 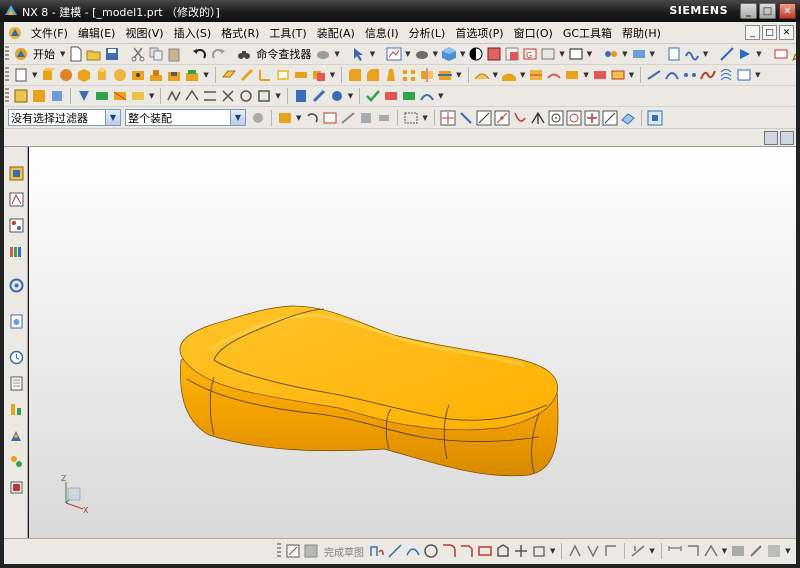 What do you see at coordinates (587, 33) in the screenshot?
I see `menu-gc-toolkit: GC工具箱` at bounding box center [587, 33].